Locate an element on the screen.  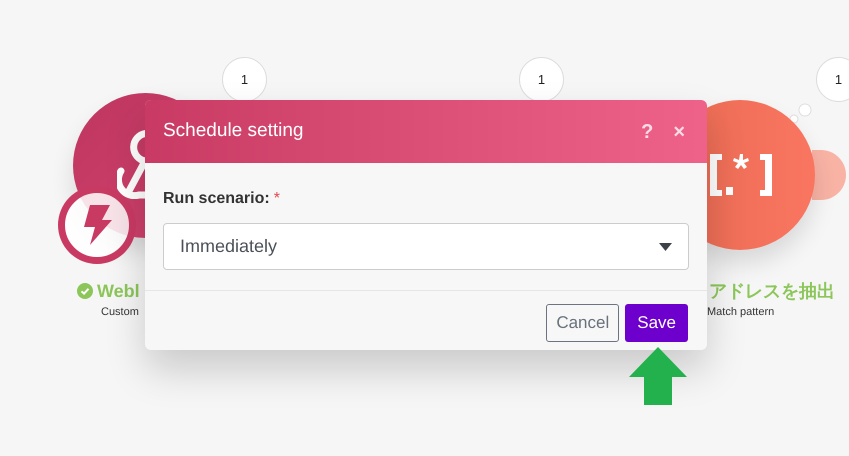
caret-icon is located at coordinates (665, 246).